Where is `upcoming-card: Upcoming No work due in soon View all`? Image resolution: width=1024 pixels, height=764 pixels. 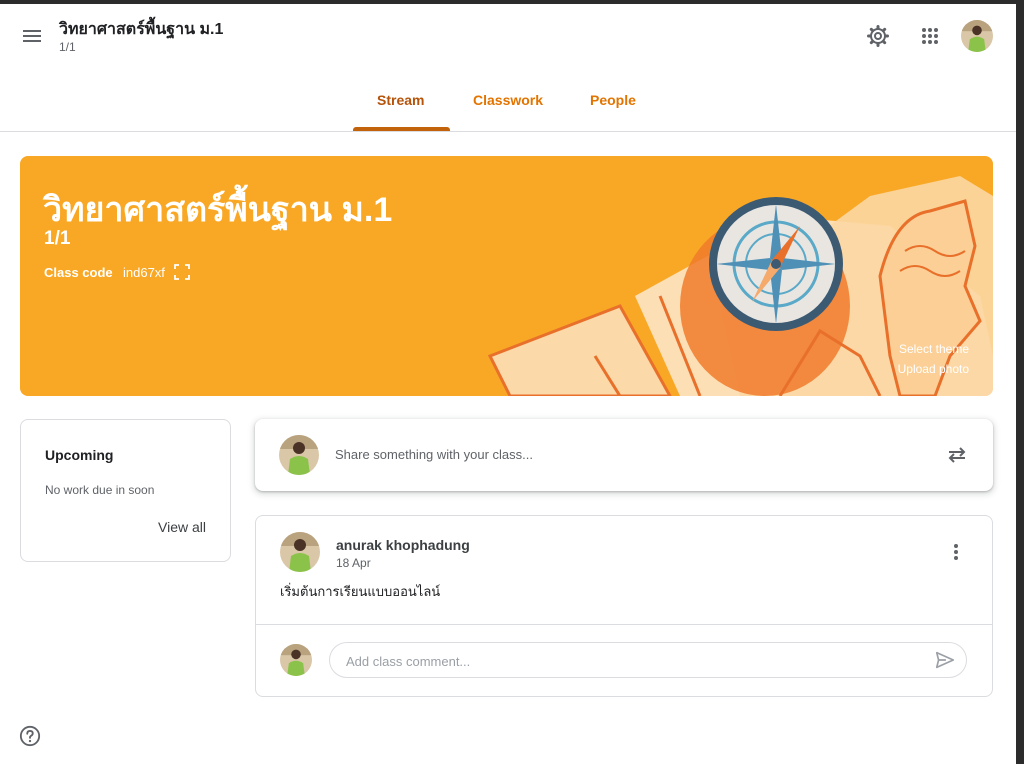 upcoming-card: Upcoming No work due in soon View all is located at coordinates (125, 490).